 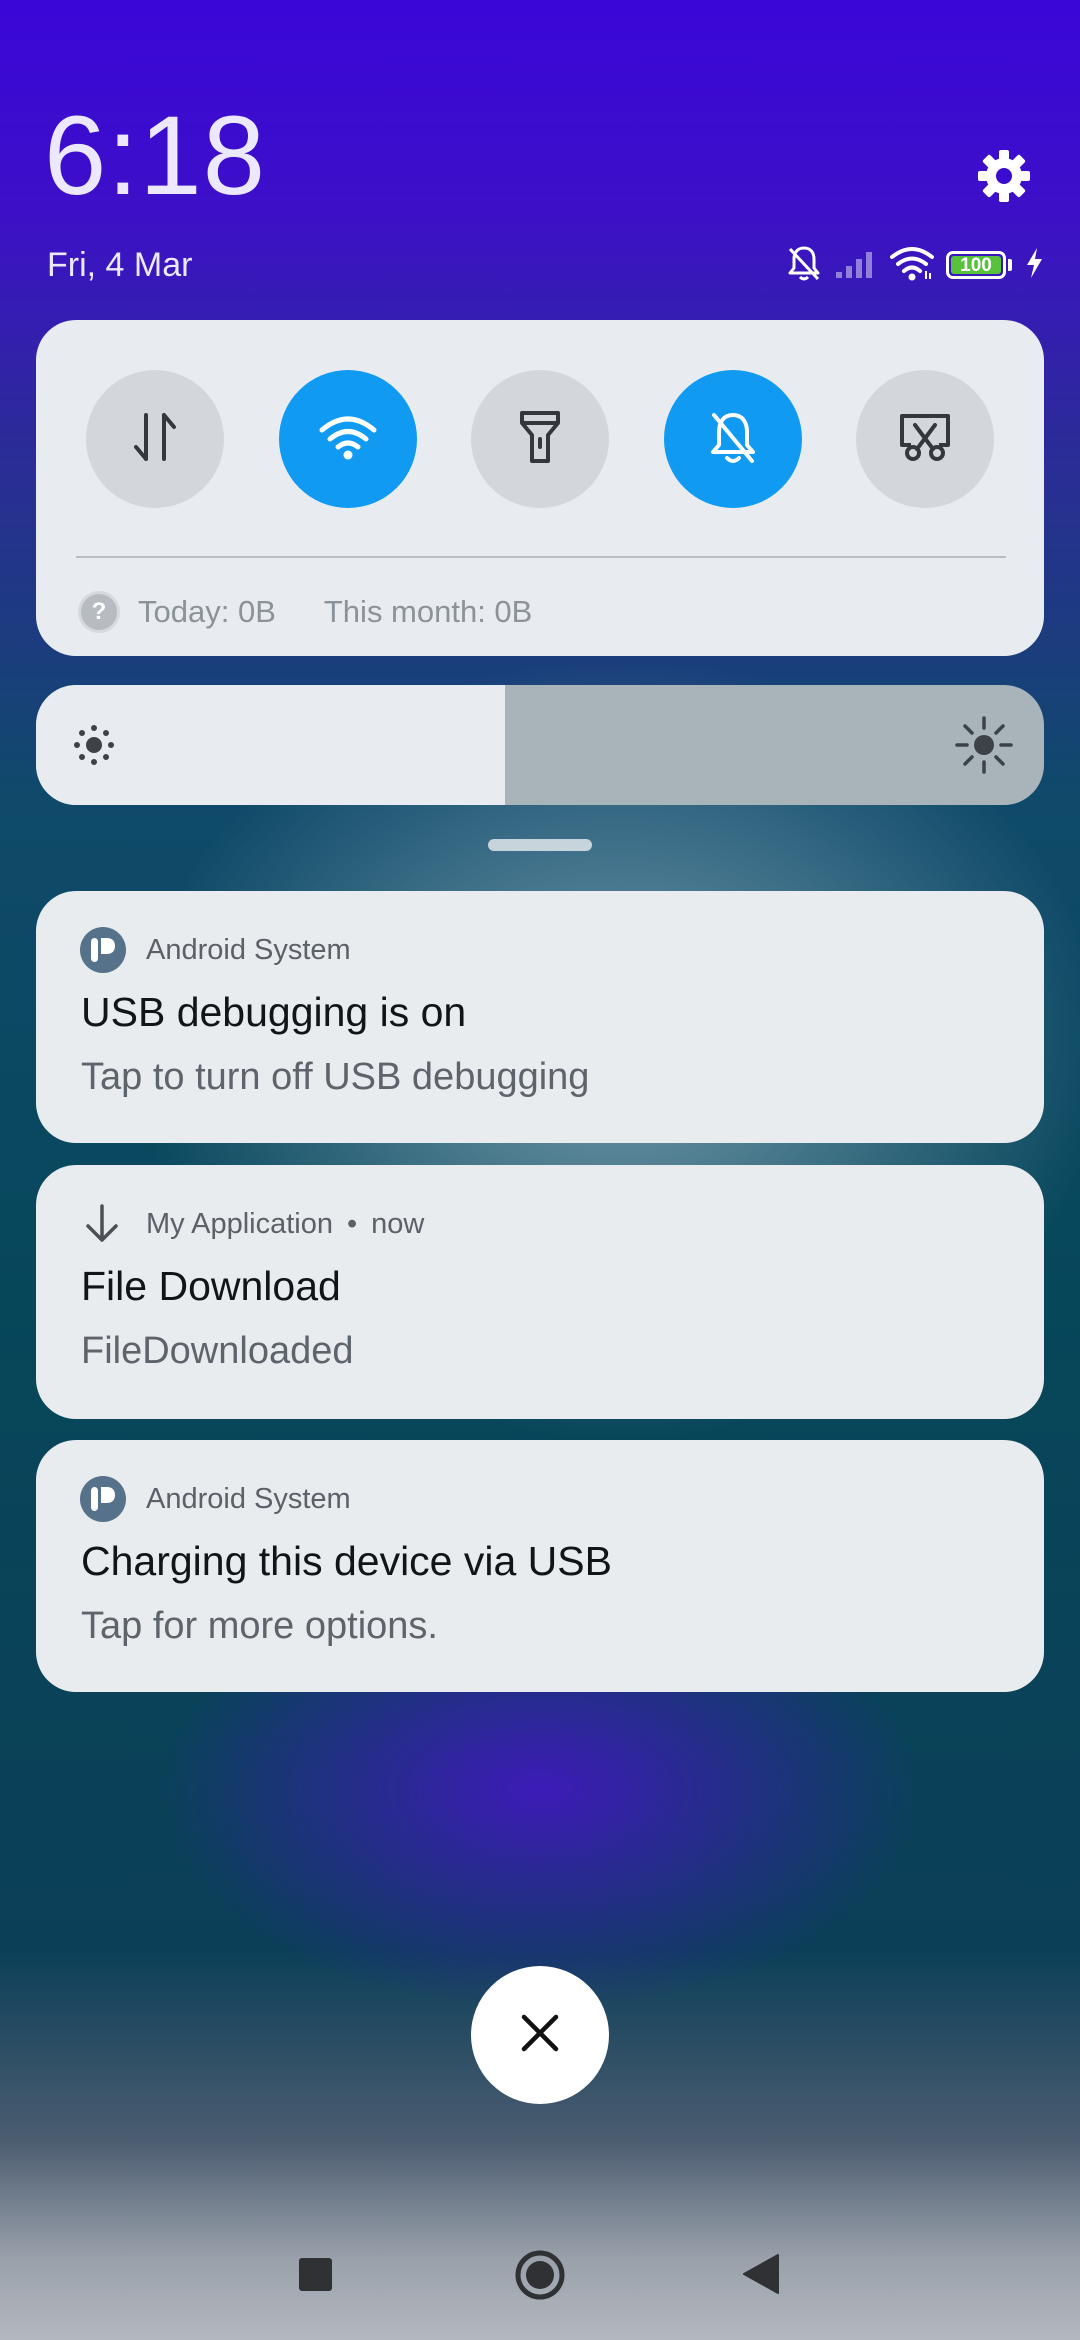 What do you see at coordinates (315, 2274) in the screenshot?
I see `recents-icon` at bounding box center [315, 2274].